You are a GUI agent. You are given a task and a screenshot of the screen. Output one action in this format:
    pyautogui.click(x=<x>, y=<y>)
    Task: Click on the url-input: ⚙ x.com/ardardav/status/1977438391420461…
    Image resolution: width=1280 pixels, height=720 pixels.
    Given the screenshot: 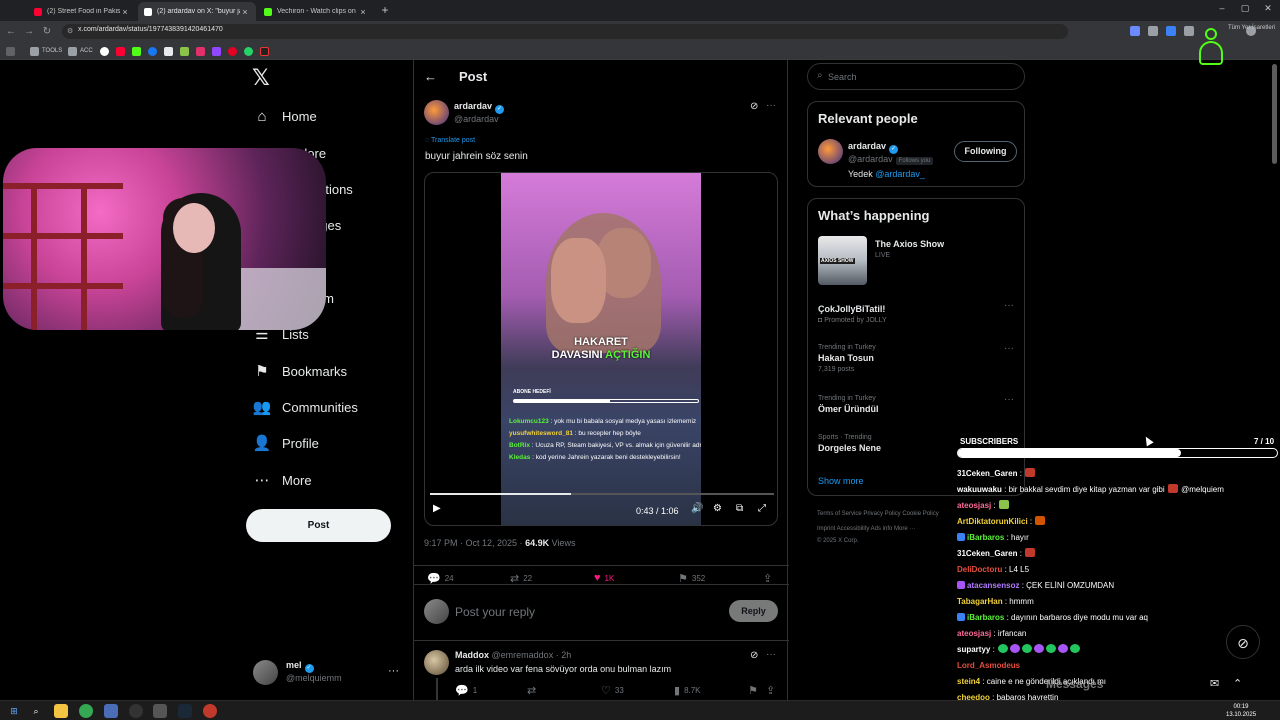 What is the action you would take?
    pyautogui.click(x=565, y=31)
    